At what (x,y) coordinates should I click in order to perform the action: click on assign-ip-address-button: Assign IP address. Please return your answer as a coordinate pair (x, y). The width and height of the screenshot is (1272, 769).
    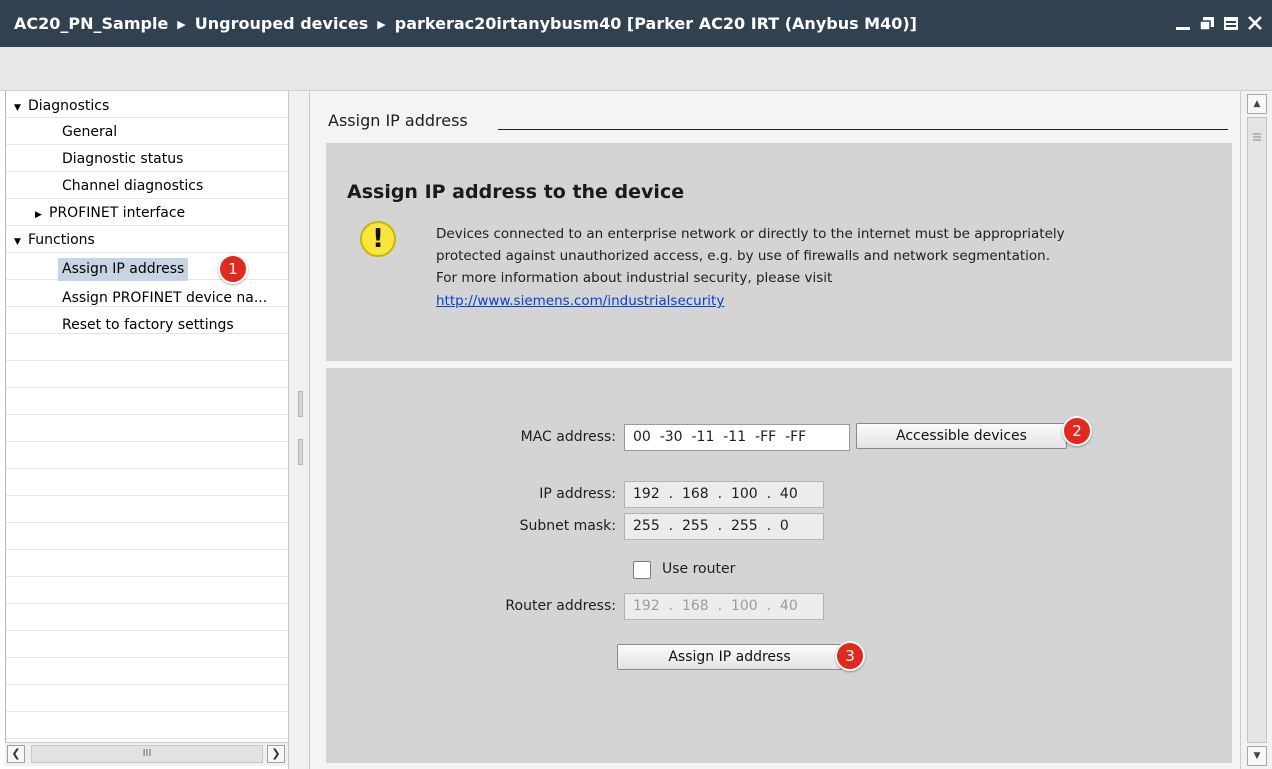
    Looking at the image, I should click on (729, 657).